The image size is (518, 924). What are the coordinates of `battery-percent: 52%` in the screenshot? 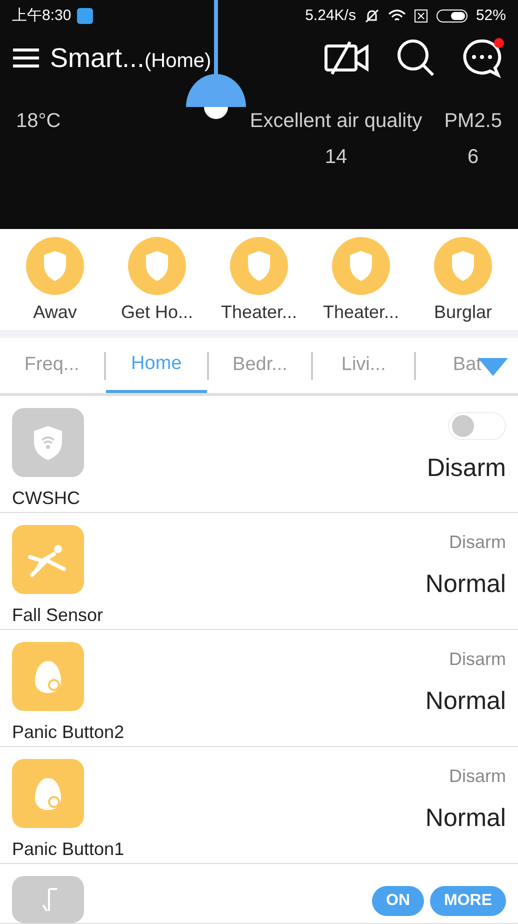 It's located at (491, 16).